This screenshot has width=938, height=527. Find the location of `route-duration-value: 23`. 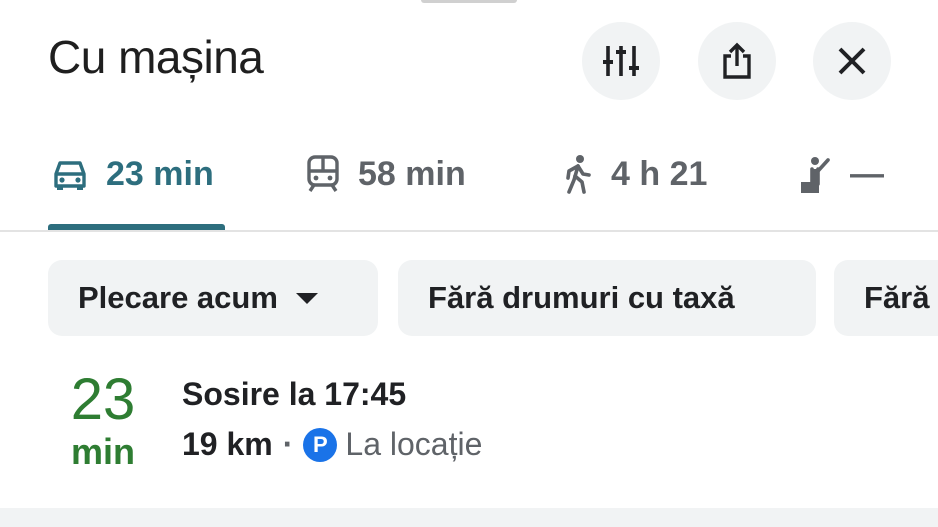

route-duration-value: 23 is located at coordinates (103, 399).